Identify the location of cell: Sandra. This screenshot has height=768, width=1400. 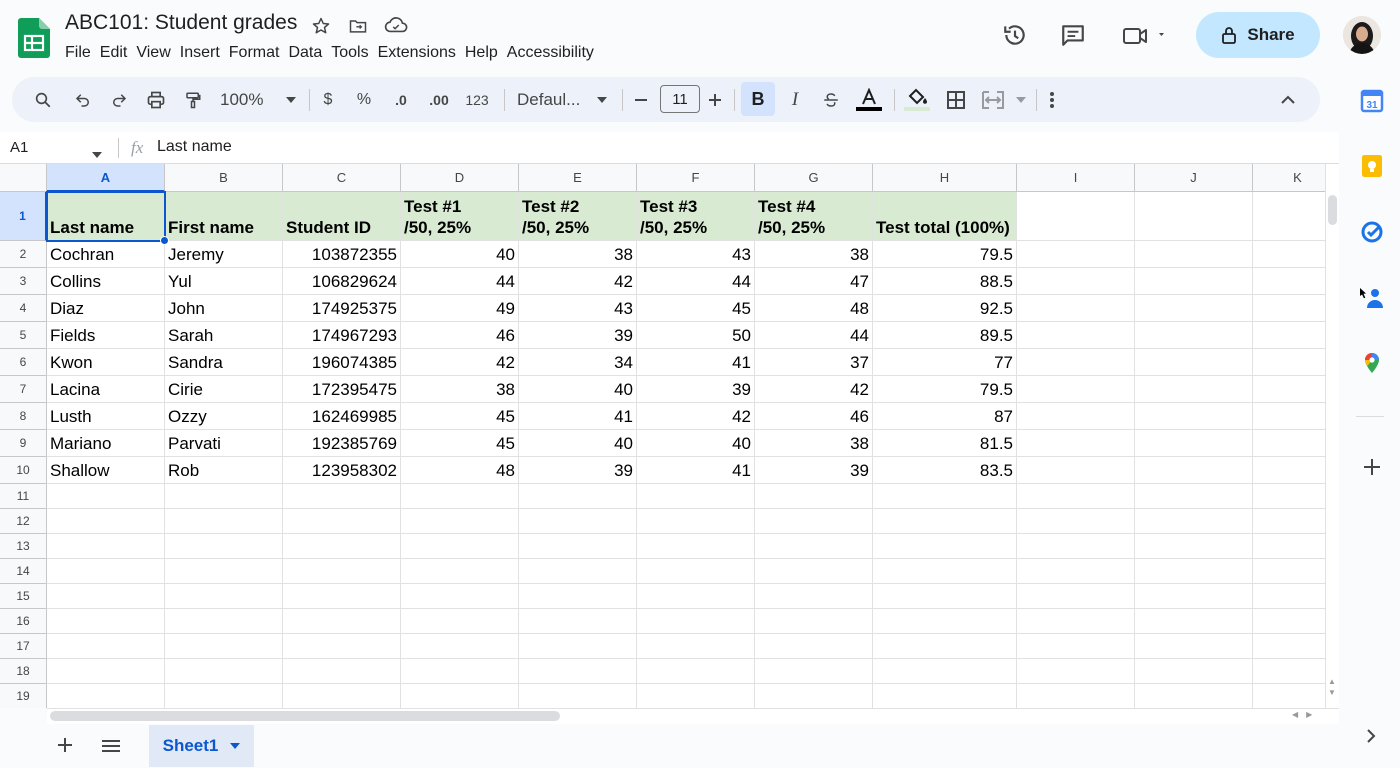
(224, 362).